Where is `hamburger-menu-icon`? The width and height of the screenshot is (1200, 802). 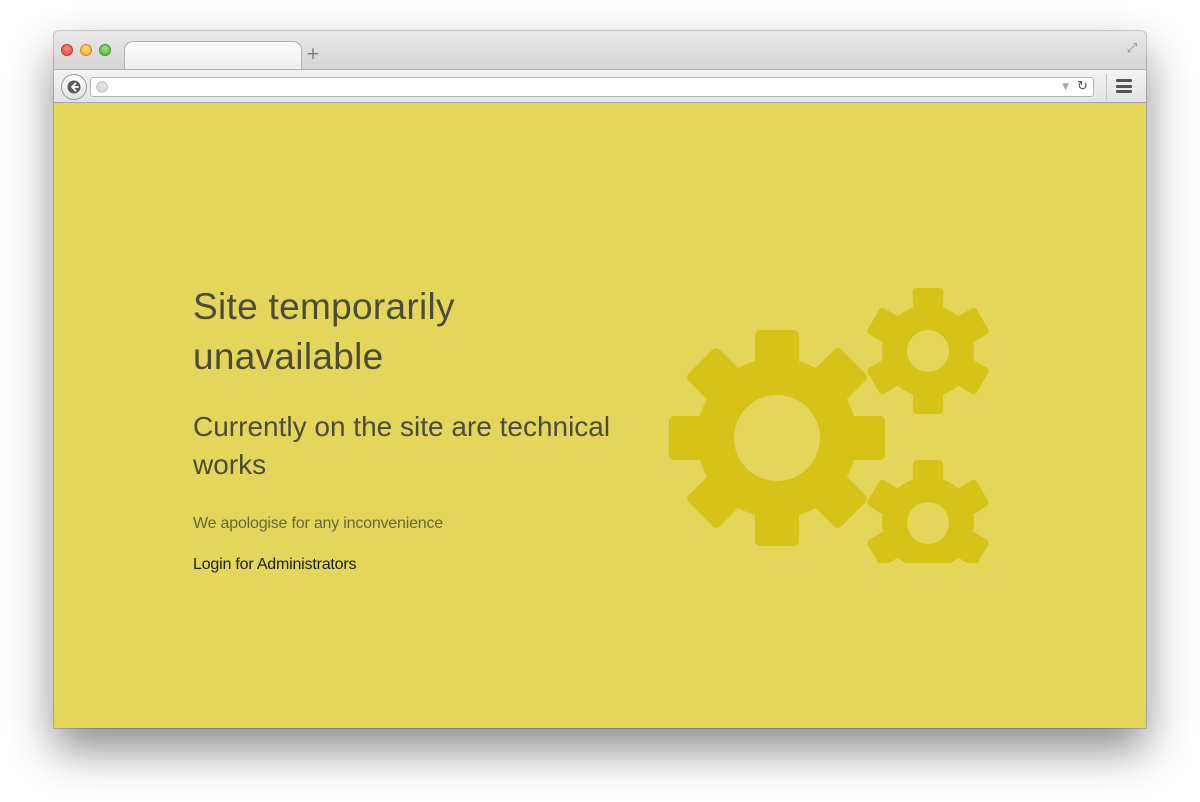 hamburger-menu-icon is located at coordinates (1124, 86).